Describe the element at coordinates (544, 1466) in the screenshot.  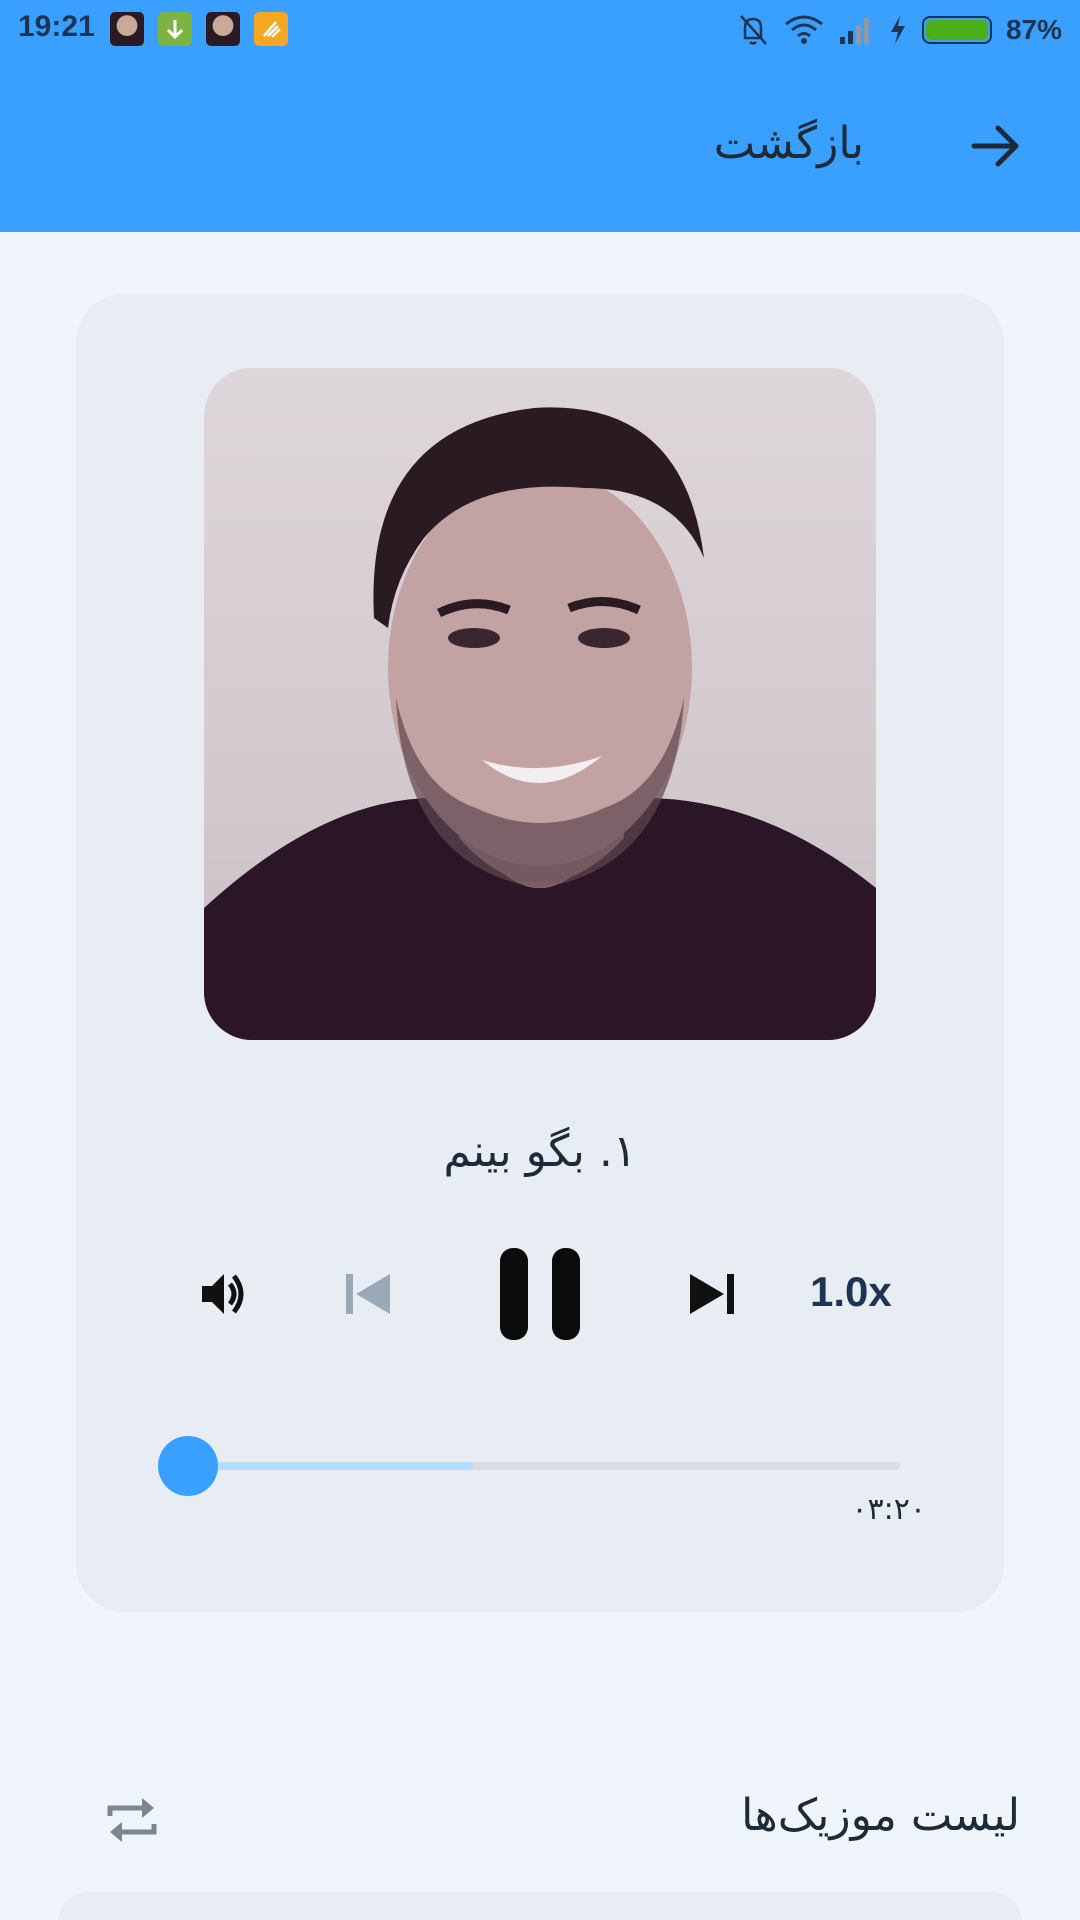
I see `progress-track` at that location.